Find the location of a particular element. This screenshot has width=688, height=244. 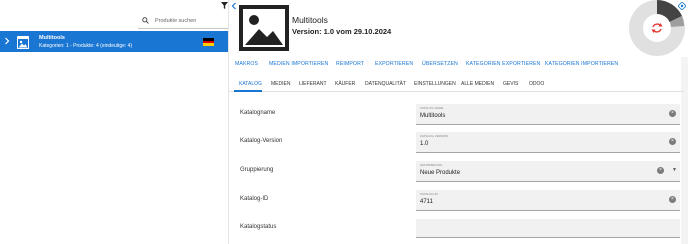

action-kategorien-importieren: KATEGORIEN IMPORTIEREN is located at coordinates (581, 64).